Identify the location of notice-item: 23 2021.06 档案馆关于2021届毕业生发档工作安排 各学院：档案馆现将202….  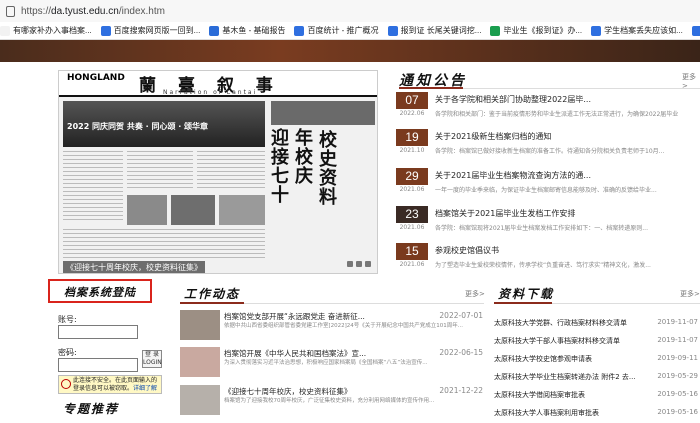
(548, 225).